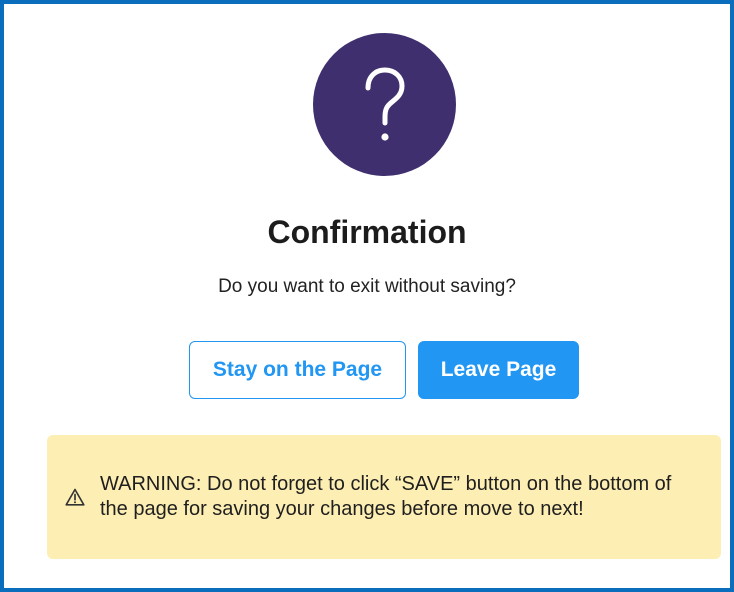  I want to click on question-mark-icon, so click(384, 104).